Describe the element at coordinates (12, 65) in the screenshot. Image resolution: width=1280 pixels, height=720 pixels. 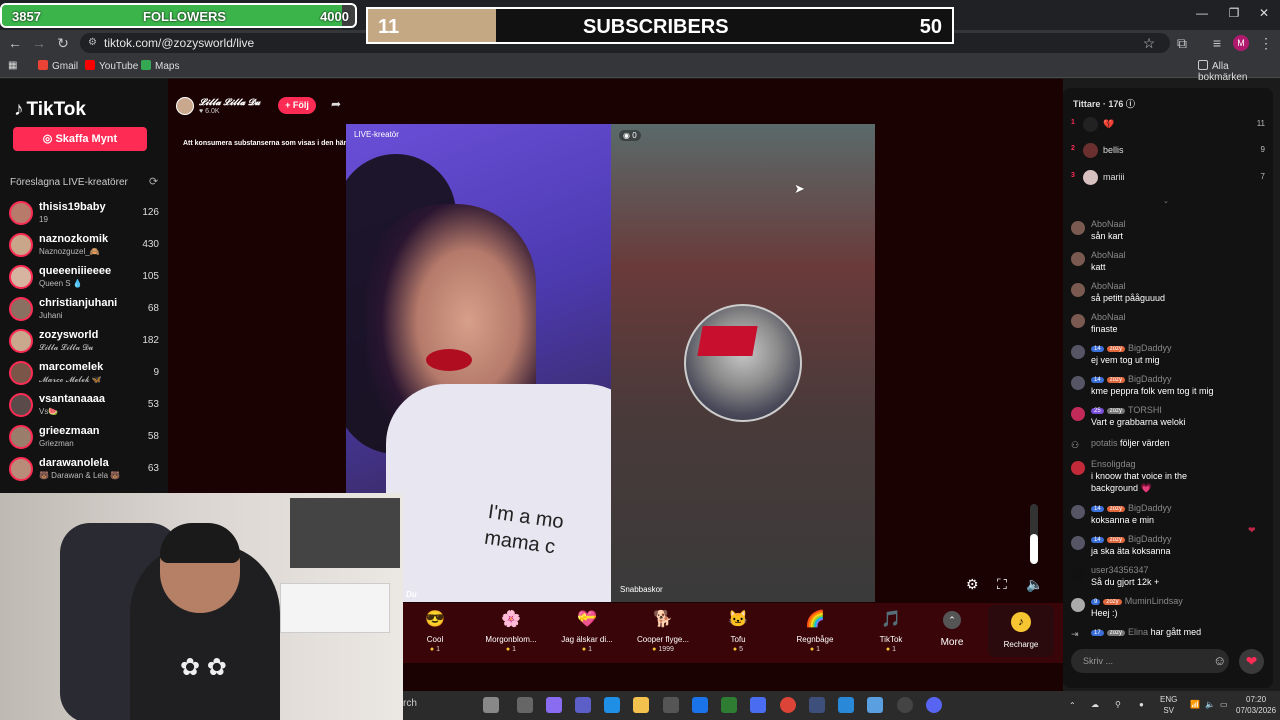
I see `apps-icon: ▦` at that location.